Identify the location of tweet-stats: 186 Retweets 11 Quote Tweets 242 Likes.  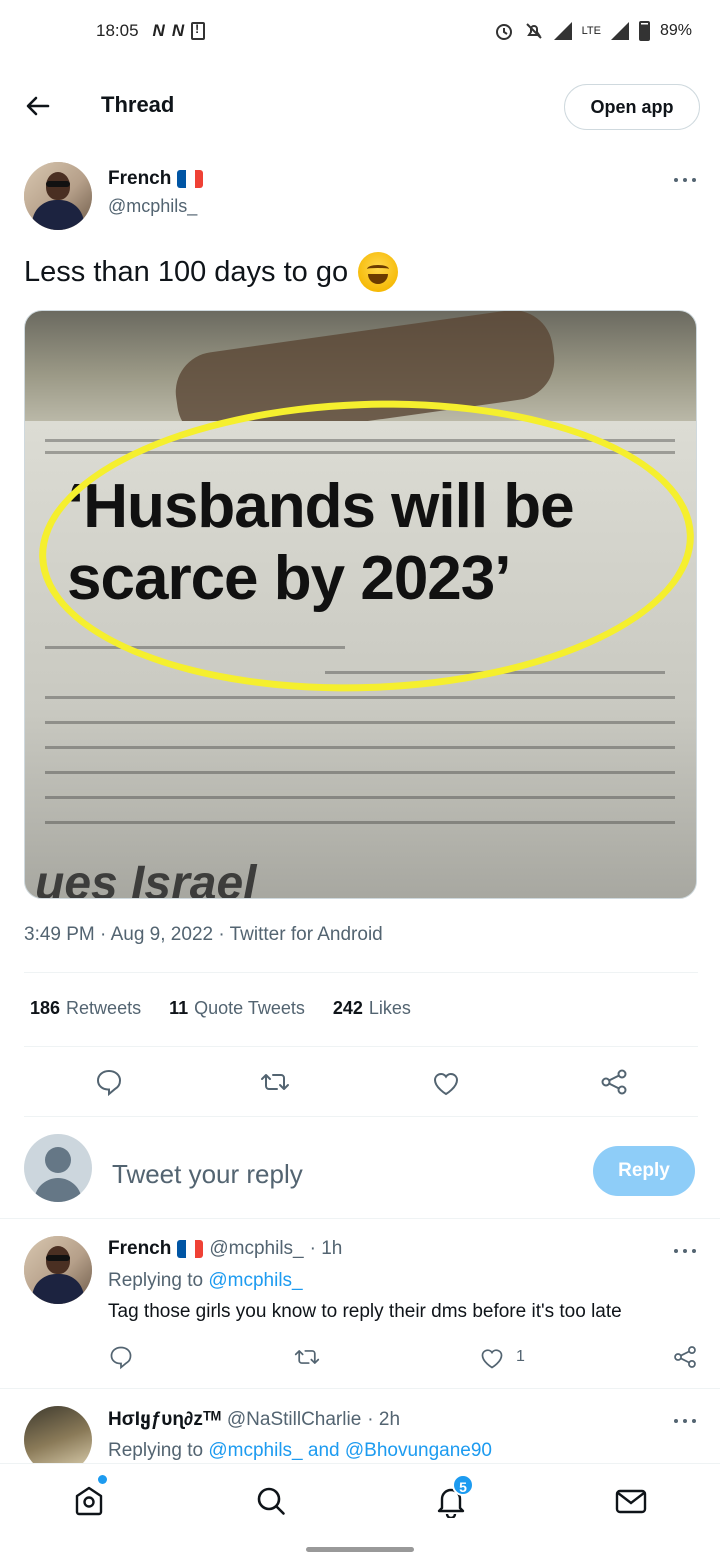
(220, 1008).